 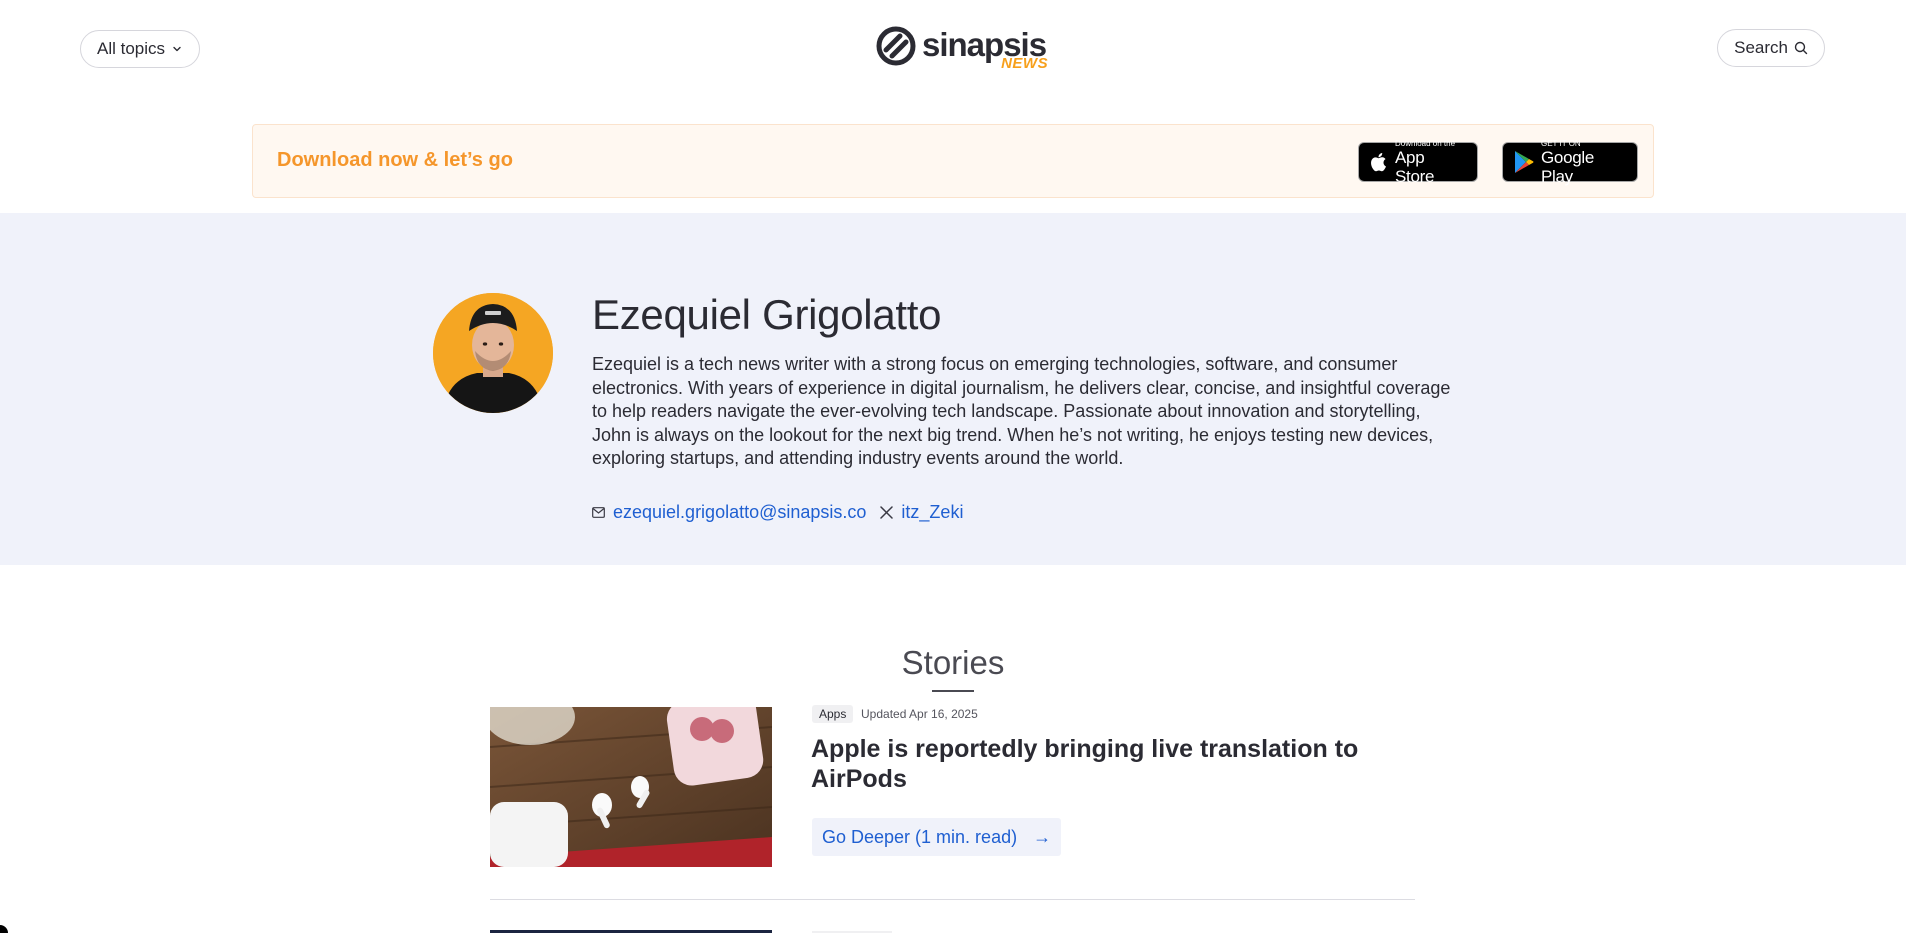 I want to click on author-email: ezequiel.grigolatto@sinapsis.co, so click(x=740, y=512).